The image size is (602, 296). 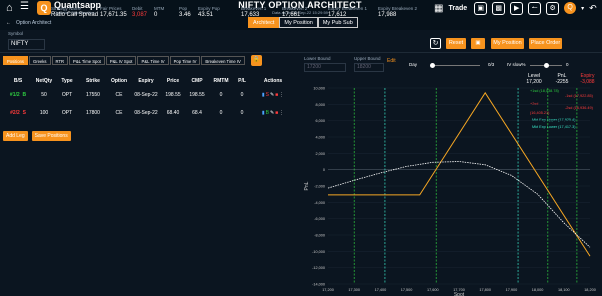 I want to click on quantsapp-logo: Q, so click(x=44, y=8).